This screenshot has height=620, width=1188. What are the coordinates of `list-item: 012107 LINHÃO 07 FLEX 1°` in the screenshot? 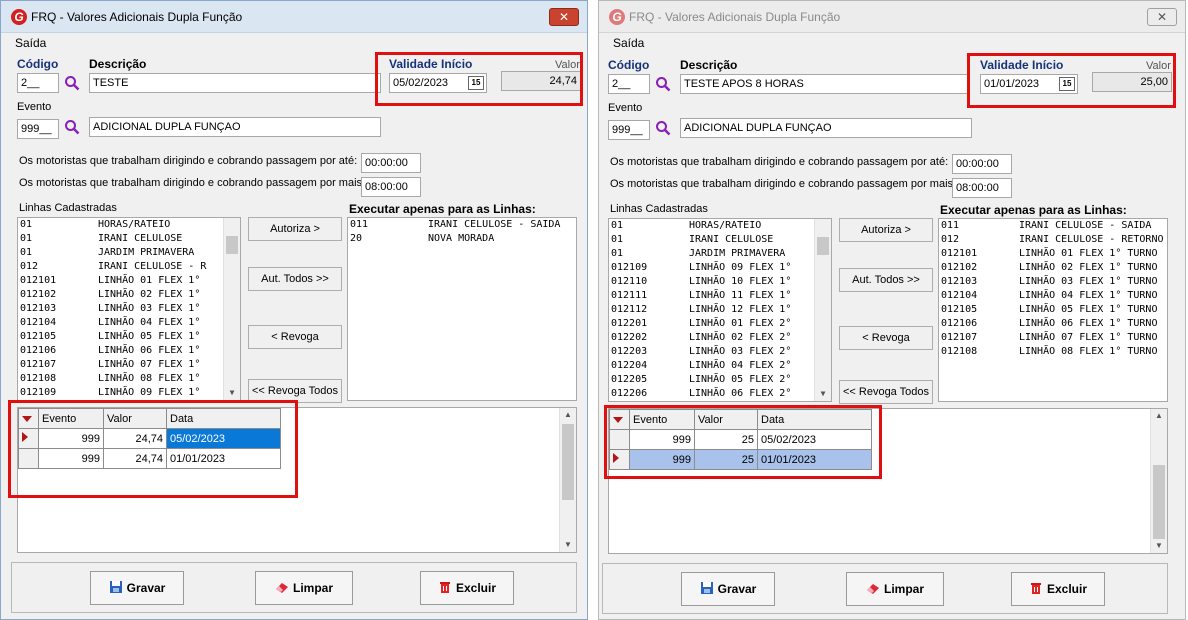 It's located at (129, 365).